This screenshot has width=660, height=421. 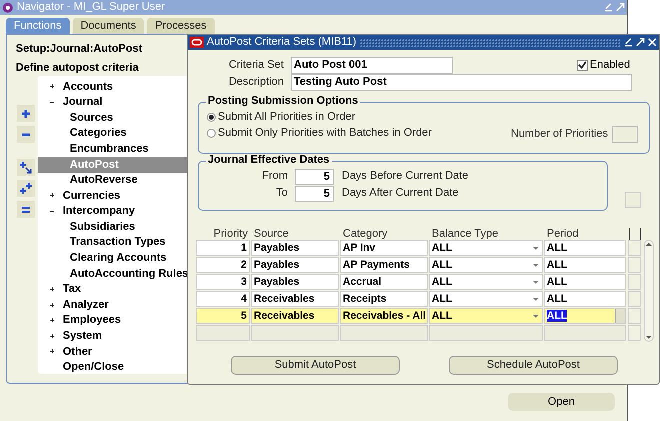 I want to click on column-header: Priority, so click(x=230, y=234).